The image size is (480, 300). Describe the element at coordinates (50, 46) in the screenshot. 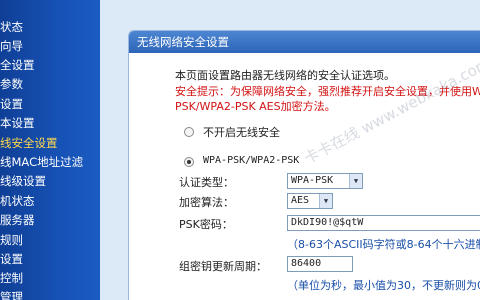

I see `sidebar-item-wizard: 向导` at that location.